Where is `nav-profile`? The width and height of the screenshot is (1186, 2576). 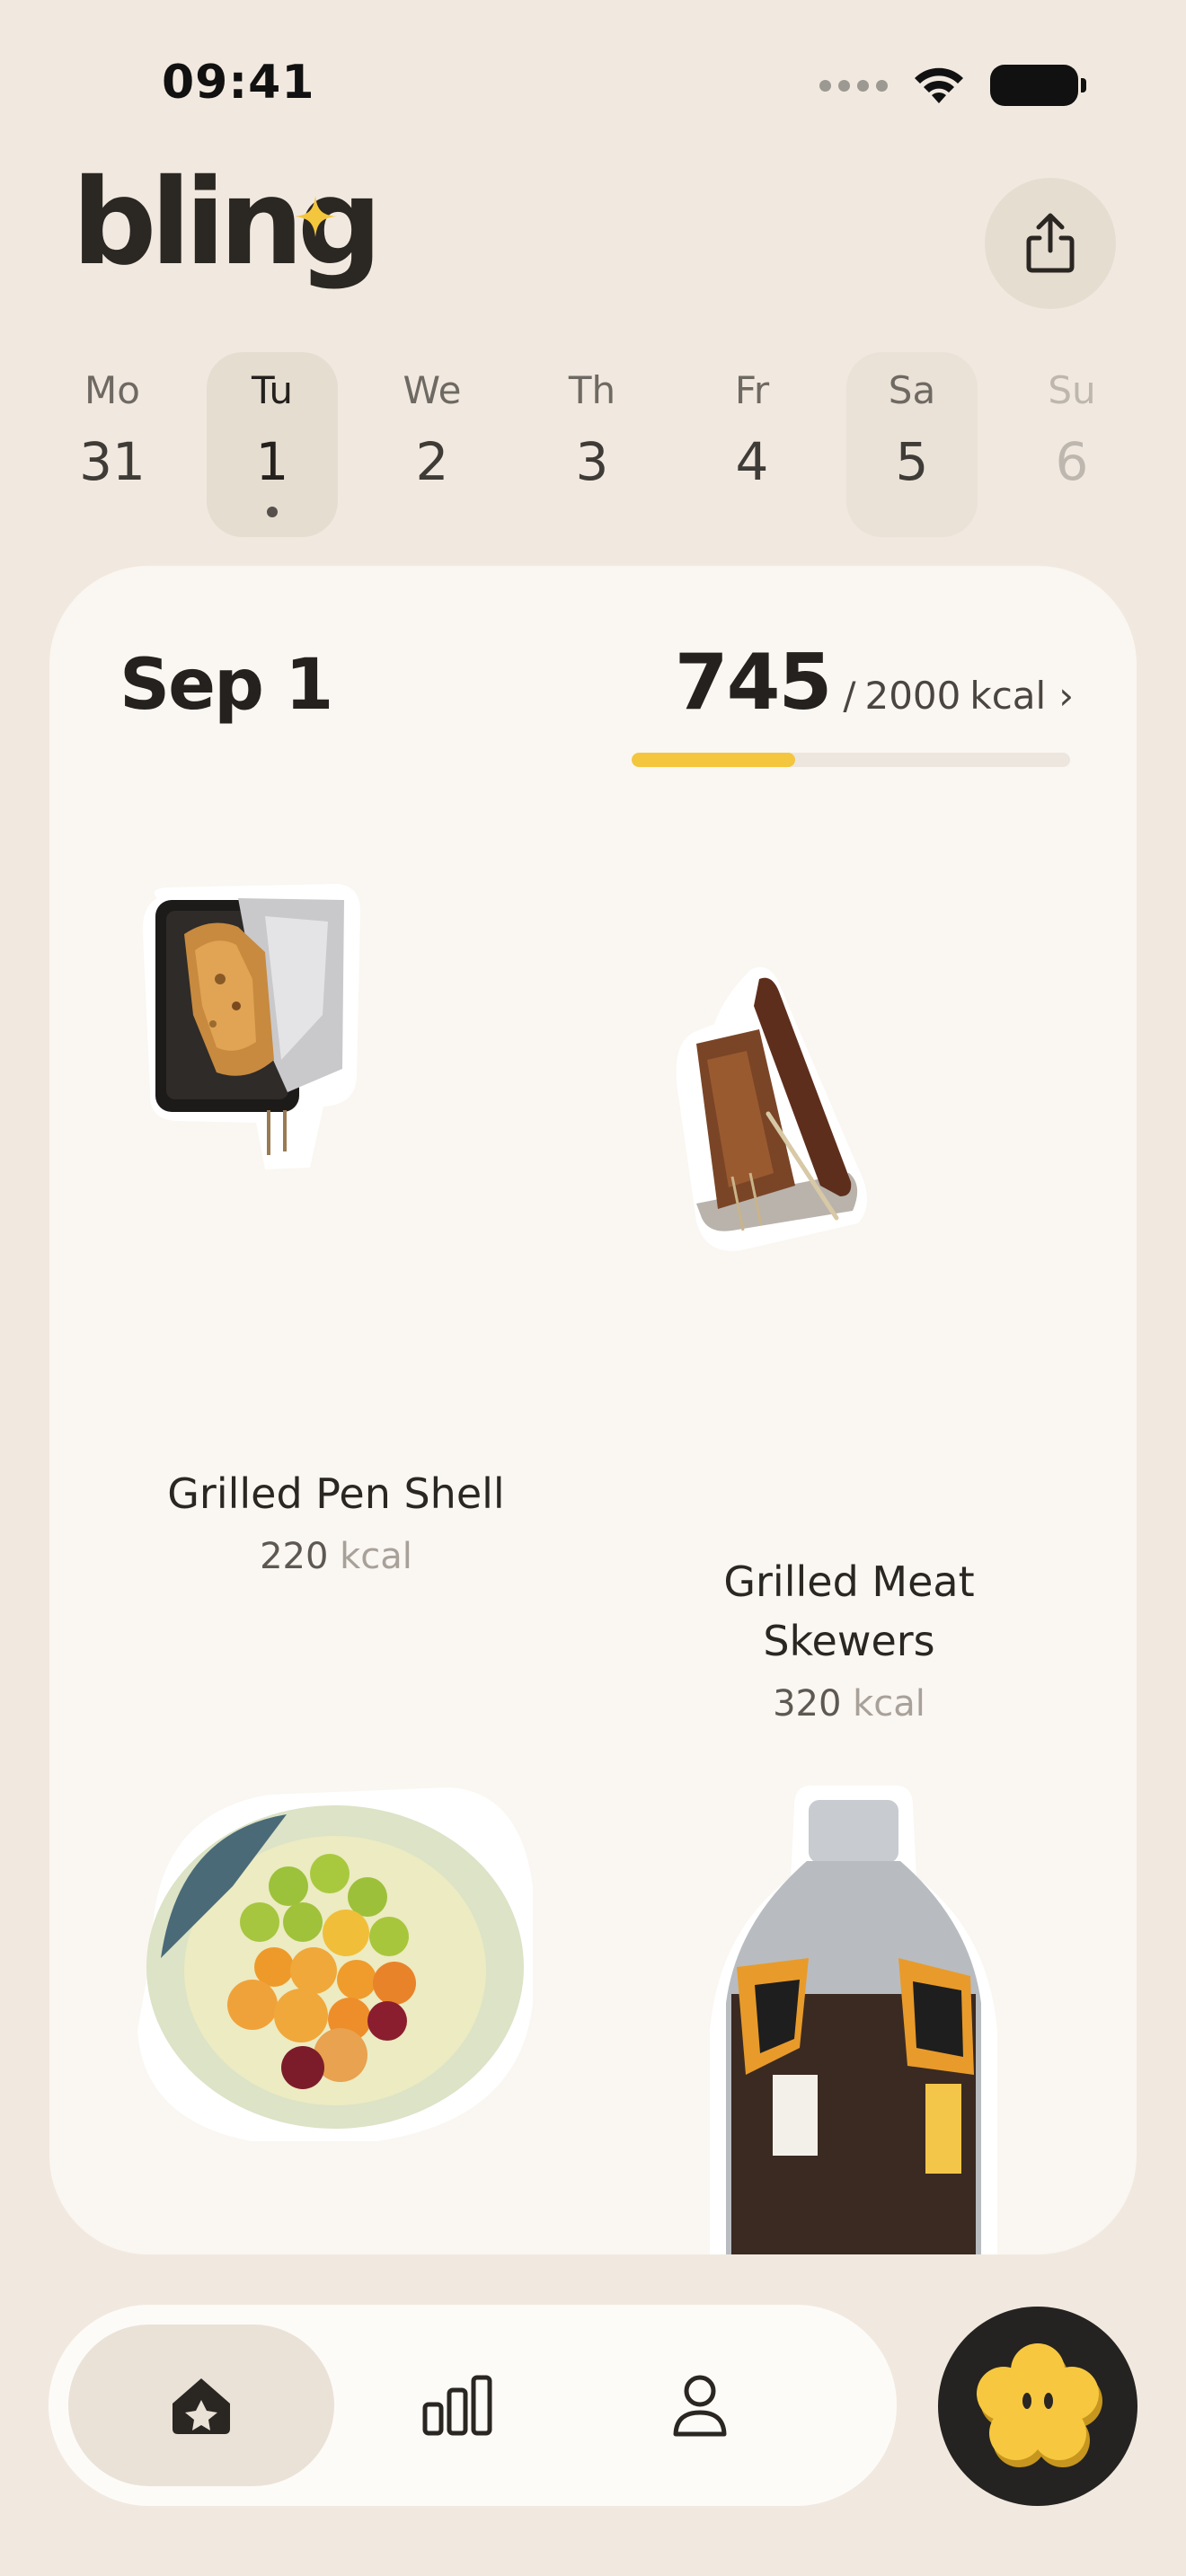 nav-profile is located at coordinates (700, 2405).